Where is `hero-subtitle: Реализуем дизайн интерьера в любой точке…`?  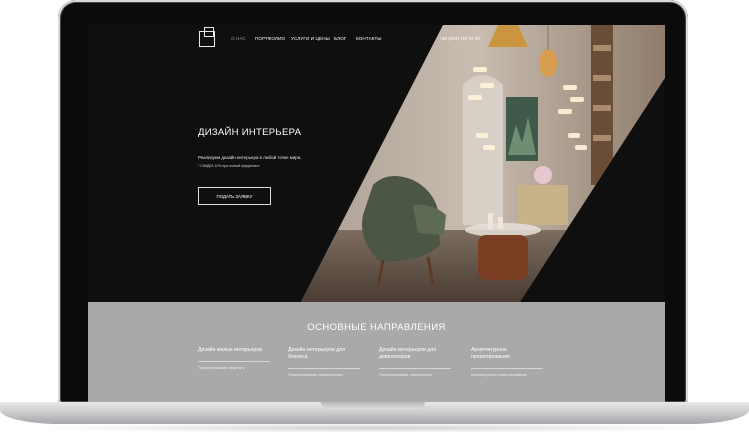
hero-subtitle: Реализуем дизайн интерьера в любой точке… is located at coordinates (250, 157).